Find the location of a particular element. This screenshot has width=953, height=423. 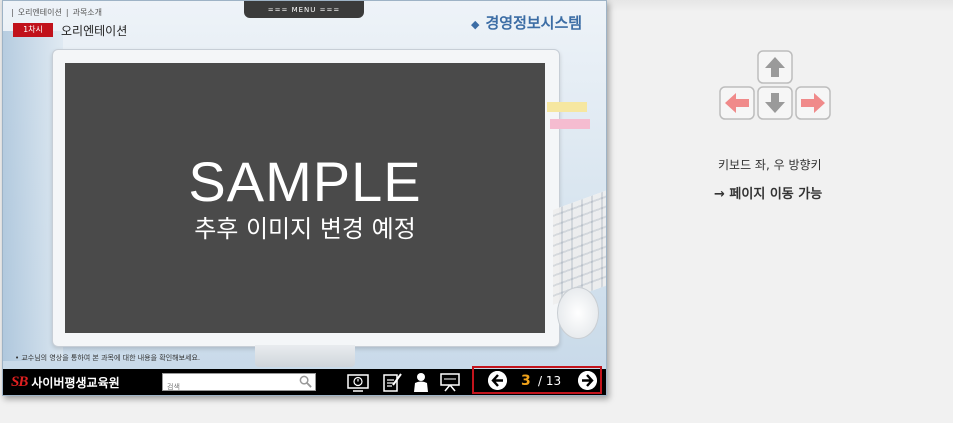

page-navigator: 3 / 13 is located at coordinates (537, 380).